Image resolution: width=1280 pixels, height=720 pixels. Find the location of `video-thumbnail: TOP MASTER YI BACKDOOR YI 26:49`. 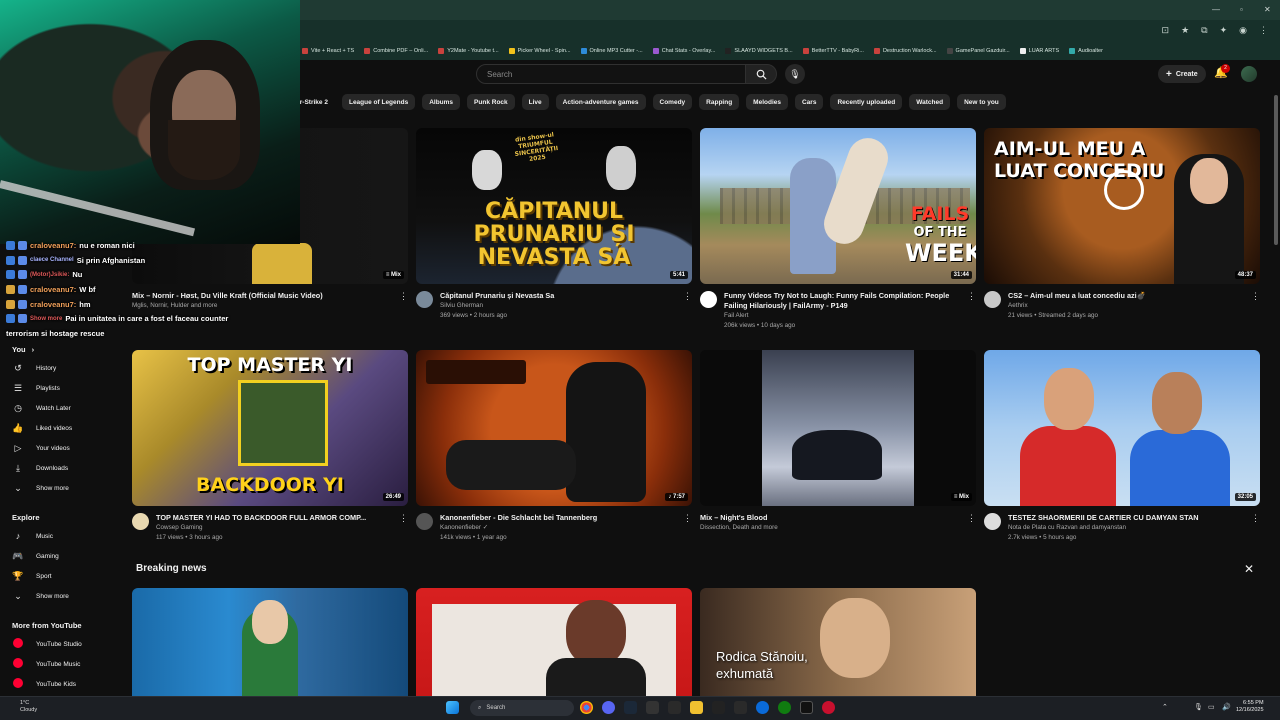

video-thumbnail: TOP MASTER YI BACKDOOR YI 26:49 is located at coordinates (270, 428).